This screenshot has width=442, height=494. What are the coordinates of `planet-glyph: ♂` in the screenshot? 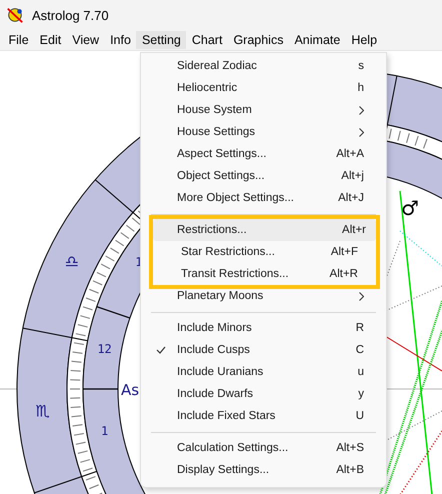 It's located at (410, 208).